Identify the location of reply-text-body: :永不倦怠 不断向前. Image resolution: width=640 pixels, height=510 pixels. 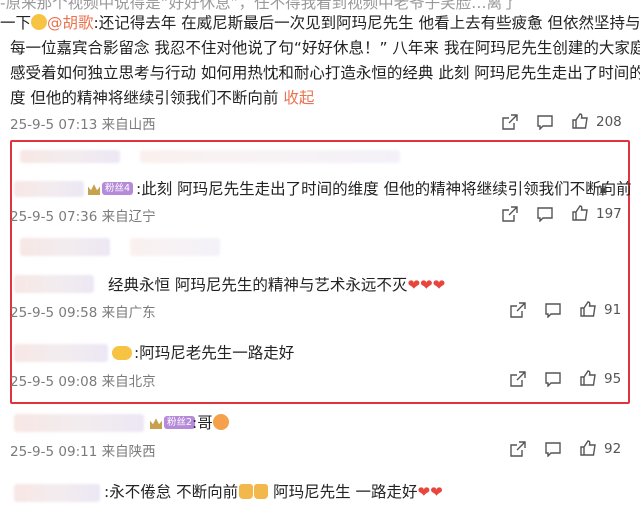
(171, 492).